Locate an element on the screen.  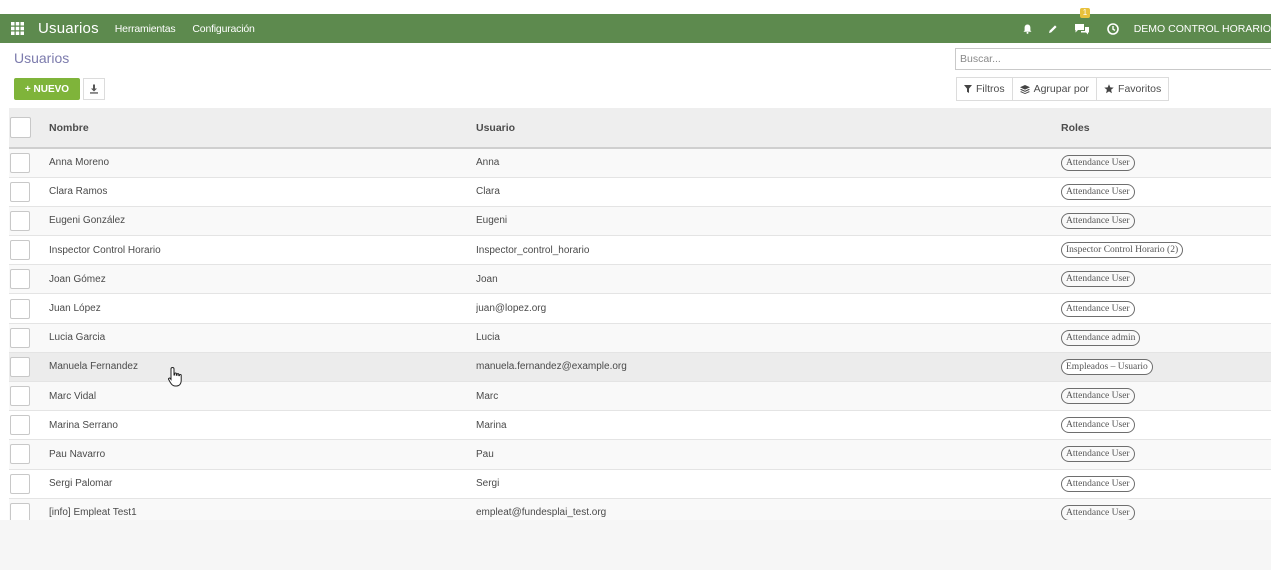
table-row: Sergi Palomar Sergi Attendance User is located at coordinates (640, 484).